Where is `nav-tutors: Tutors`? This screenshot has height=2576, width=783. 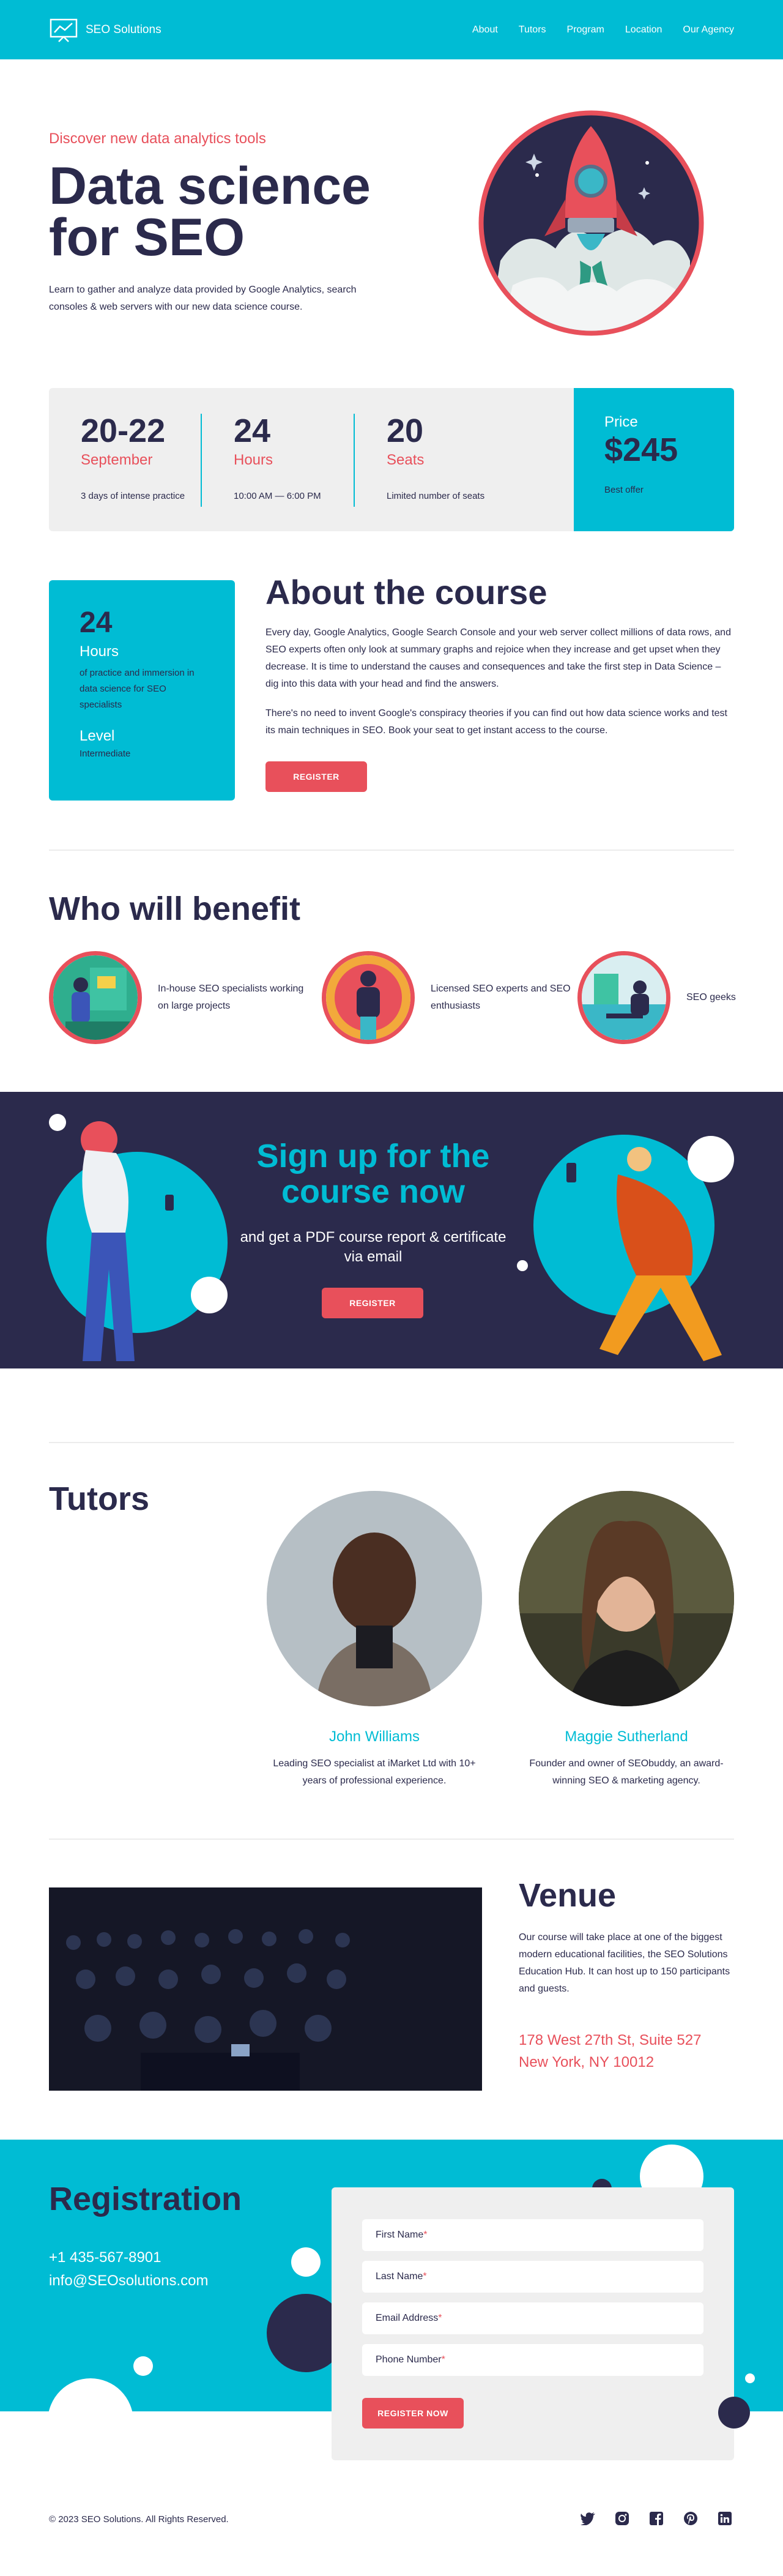
nav-tutors: Tutors is located at coordinates (532, 29).